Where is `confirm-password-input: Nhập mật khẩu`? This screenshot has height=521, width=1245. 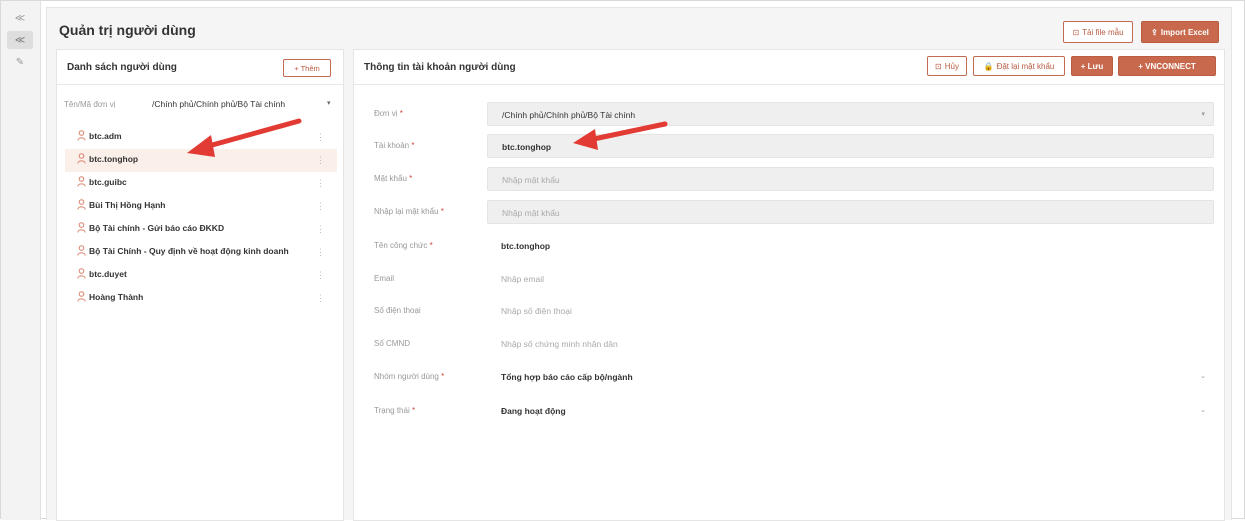 confirm-password-input: Nhập mật khẩu is located at coordinates (850, 212).